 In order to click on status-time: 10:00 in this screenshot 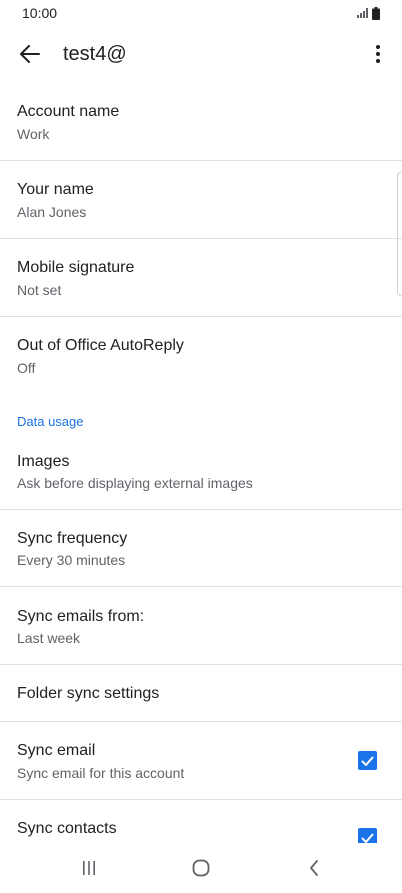, I will do `click(40, 13)`.